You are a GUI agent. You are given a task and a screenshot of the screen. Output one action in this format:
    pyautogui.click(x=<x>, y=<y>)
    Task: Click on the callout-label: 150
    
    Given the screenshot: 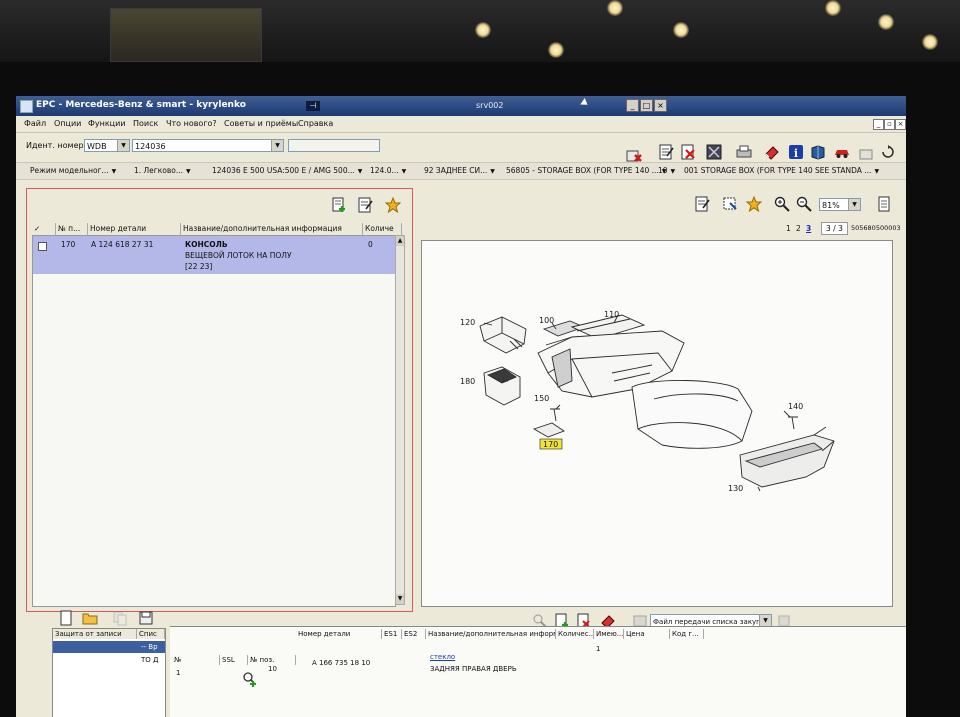 What is the action you would take?
    pyautogui.click(x=541, y=398)
    